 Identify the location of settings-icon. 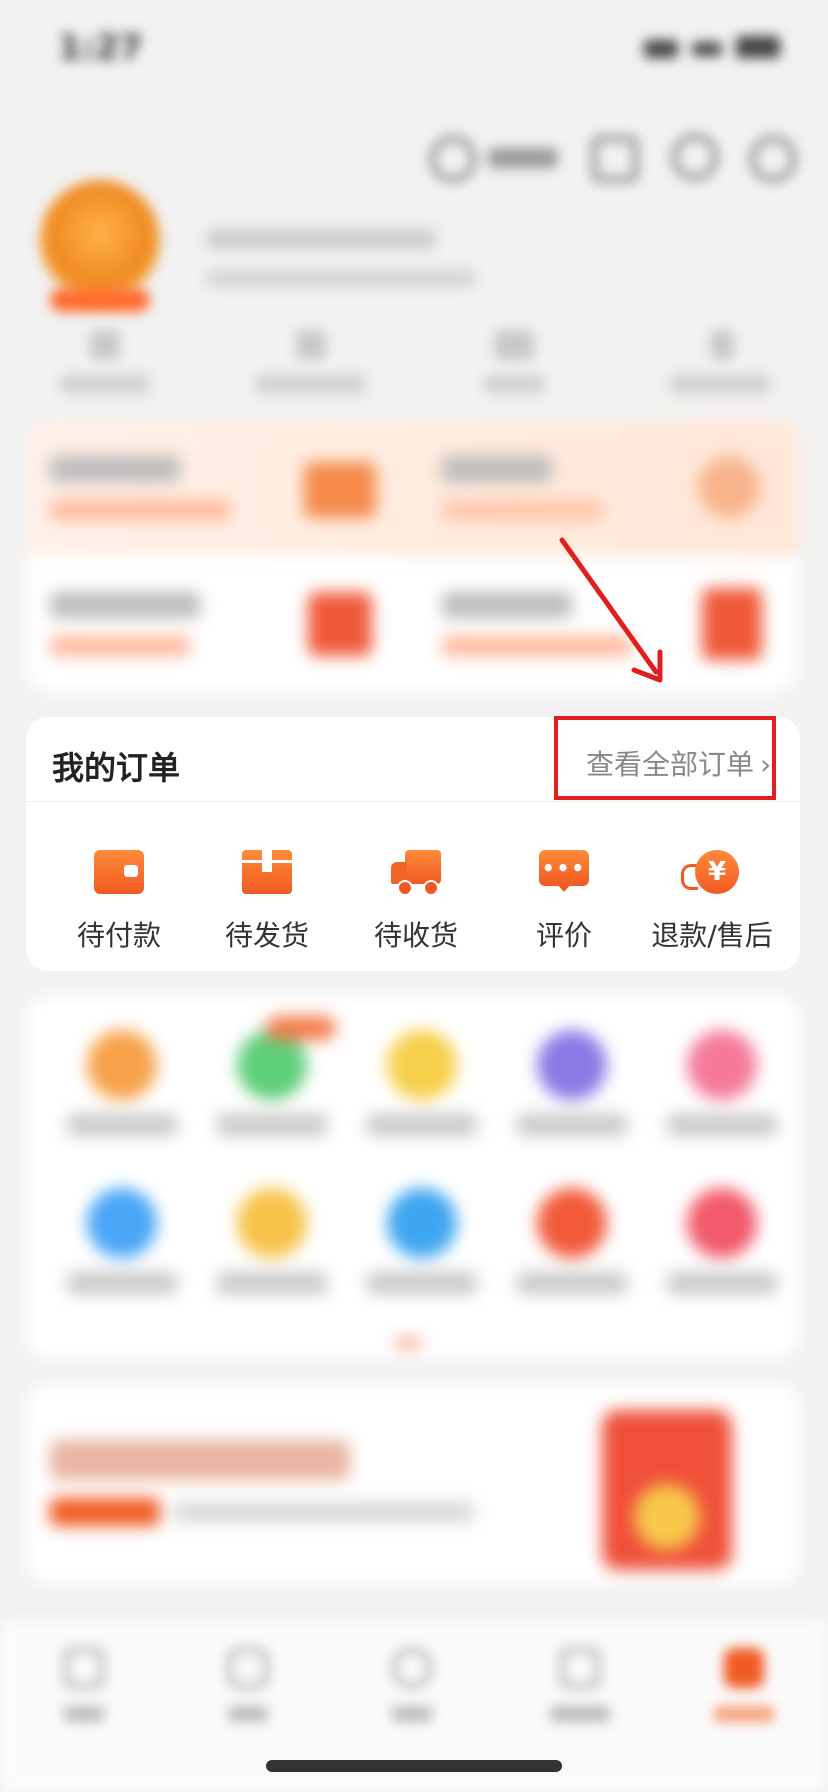
(773, 159).